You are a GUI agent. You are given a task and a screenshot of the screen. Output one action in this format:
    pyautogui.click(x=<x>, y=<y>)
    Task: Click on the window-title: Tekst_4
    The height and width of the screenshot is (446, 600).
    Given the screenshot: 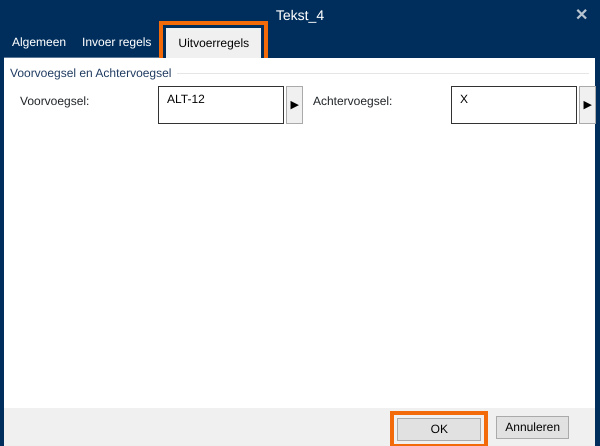 What is the action you would take?
    pyautogui.click(x=300, y=15)
    